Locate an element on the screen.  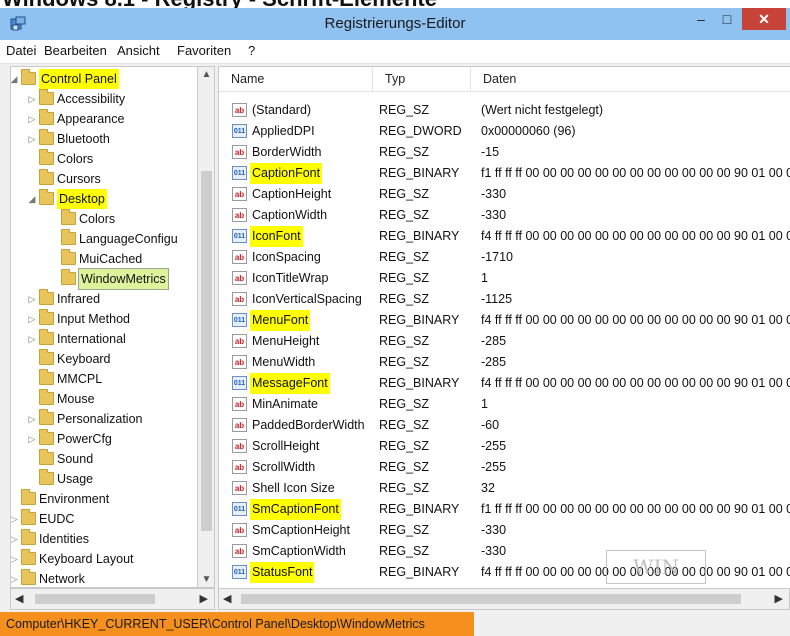
tree-item-windowmetrics: WindowMetrics is located at coordinates (104, 279).